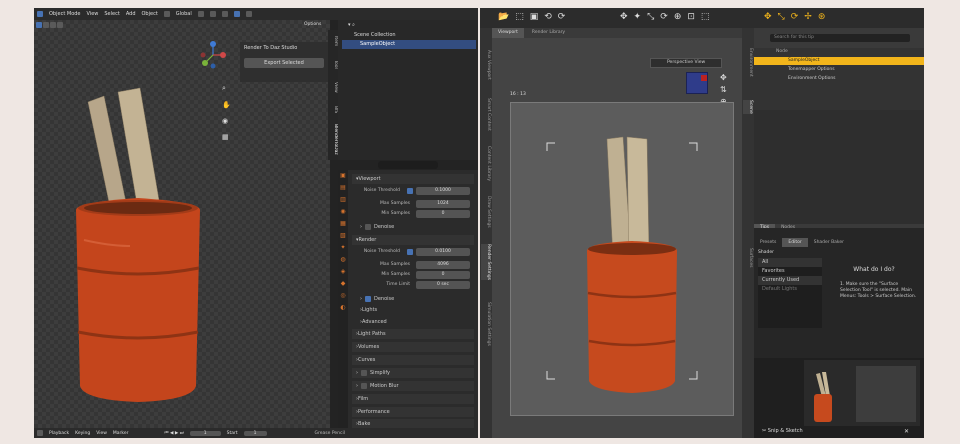 The image size is (960, 444). I want to click on tab-blendertodaz: BlenderToDaz, so click(333, 139).